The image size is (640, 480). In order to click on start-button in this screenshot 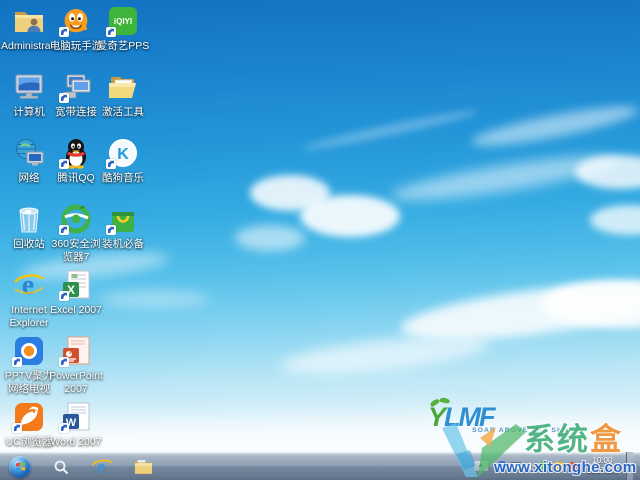, I will do `click(20, 467)`.